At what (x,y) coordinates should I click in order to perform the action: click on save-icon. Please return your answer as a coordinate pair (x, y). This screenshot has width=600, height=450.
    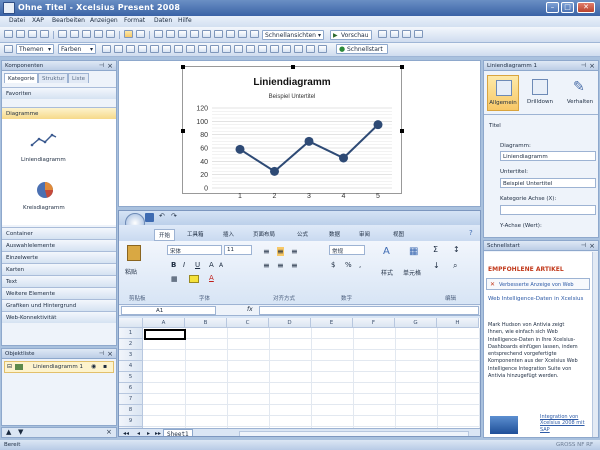
    Looking at the image, I should click on (32, 34).